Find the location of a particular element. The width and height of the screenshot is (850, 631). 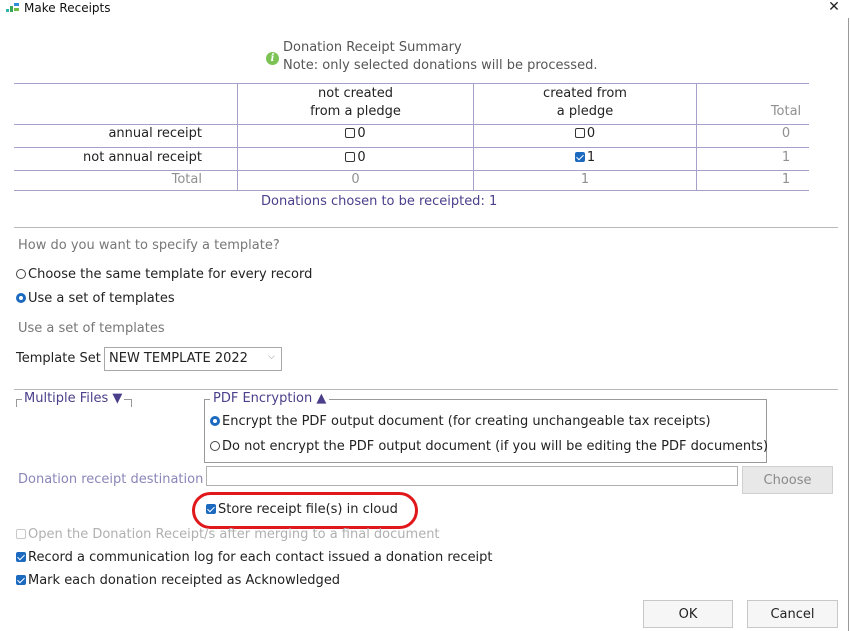

window-title: Make Receipts is located at coordinates (67, 8).